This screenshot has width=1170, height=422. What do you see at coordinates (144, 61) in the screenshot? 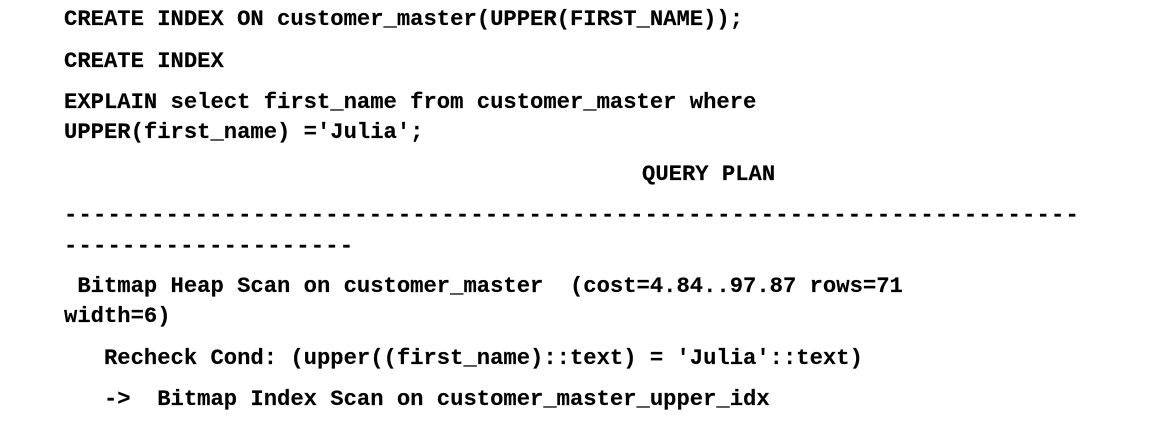
I see `create-index-output: CREATE INDEX` at bounding box center [144, 61].